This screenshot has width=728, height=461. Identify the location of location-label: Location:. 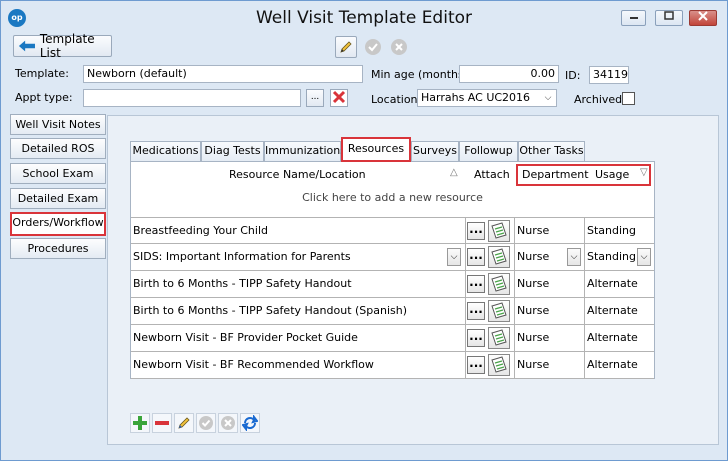
(396, 99).